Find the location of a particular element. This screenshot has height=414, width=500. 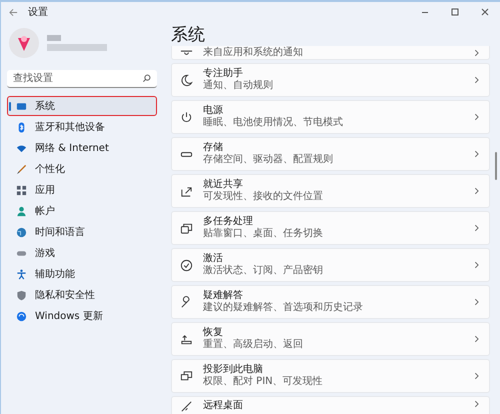

maximize-icon is located at coordinates (455, 12).